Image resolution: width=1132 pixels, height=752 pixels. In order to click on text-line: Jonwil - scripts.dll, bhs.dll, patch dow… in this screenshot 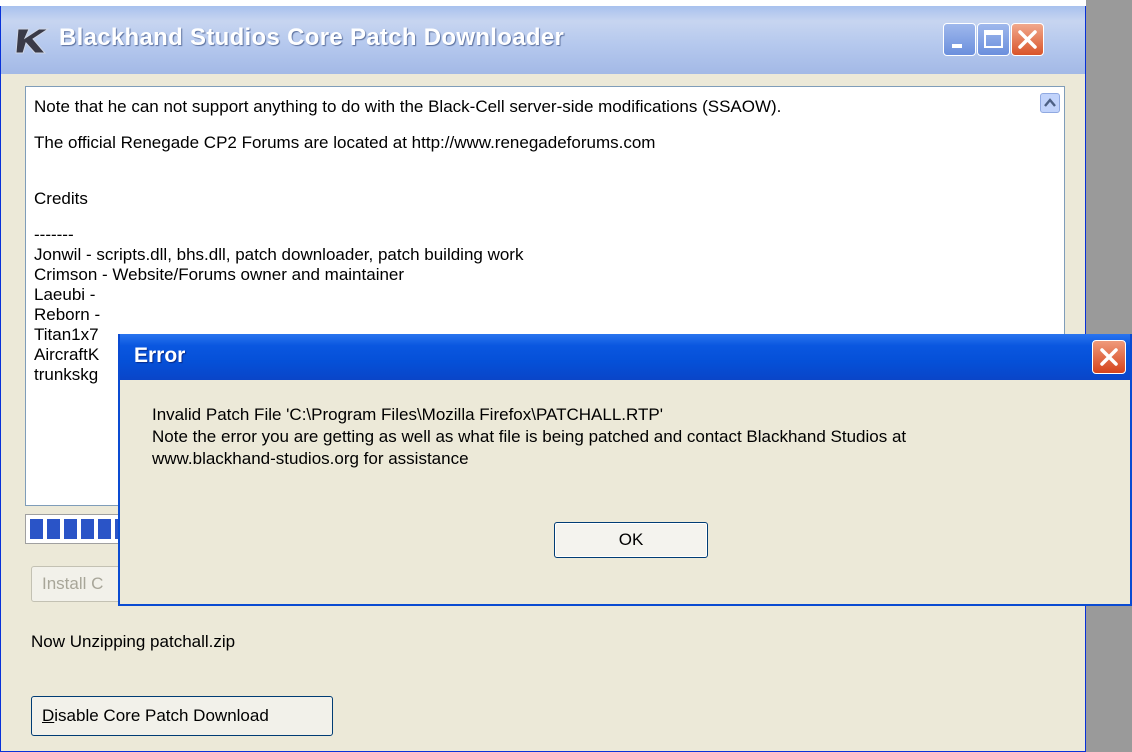, I will do `click(279, 254)`.